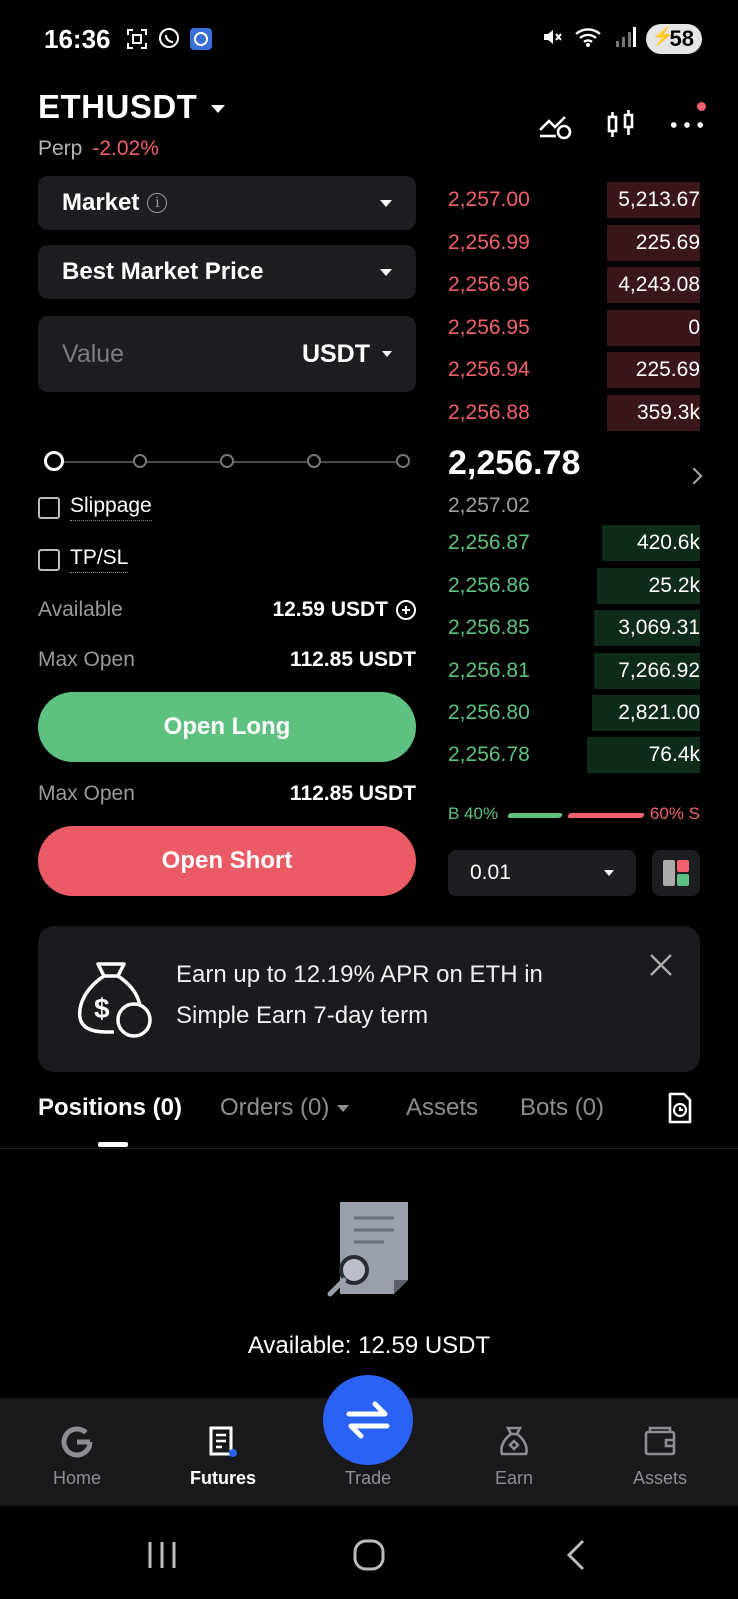 The width and height of the screenshot is (738, 1599). What do you see at coordinates (227, 354) in the screenshot?
I see `value-input: Value USDT` at bounding box center [227, 354].